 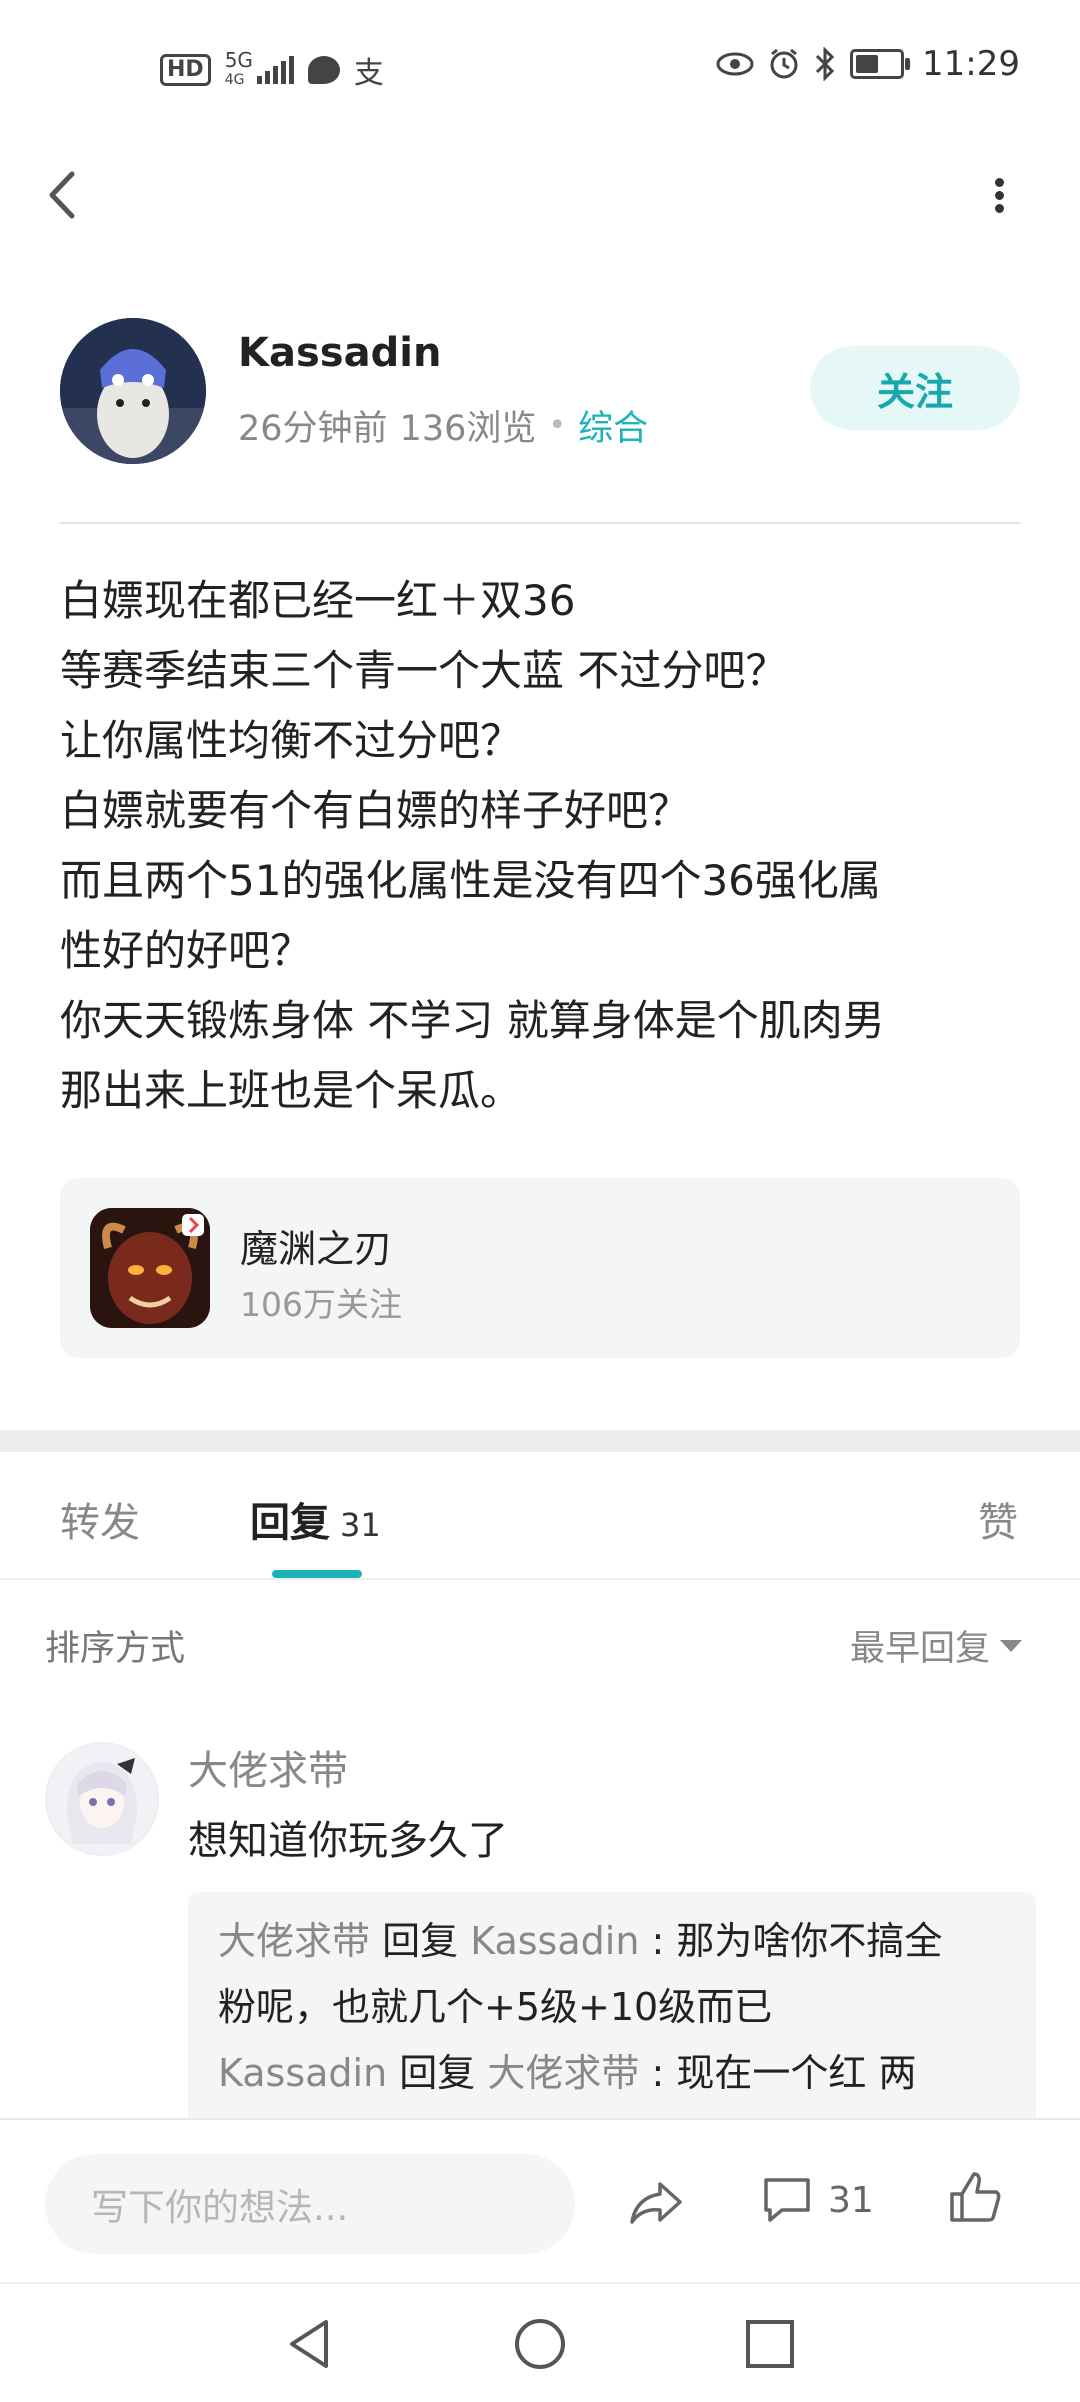 What do you see at coordinates (102, 1799) in the screenshot?
I see `commenter-avatar` at bounding box center [102, 1799].